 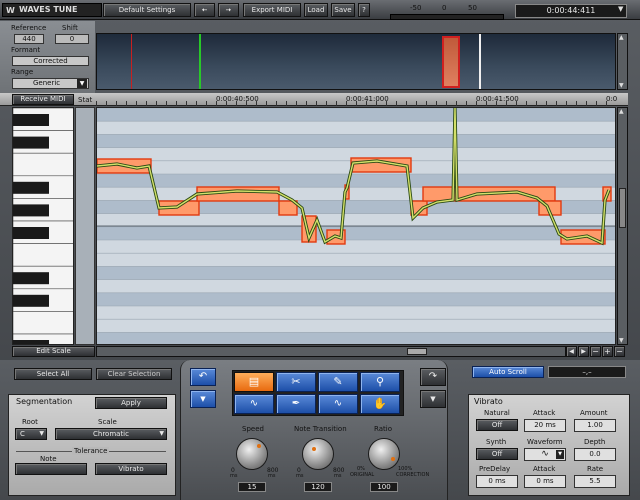 I want to click on time-dropdown-icon: ▼, so click(x=620, y=9).